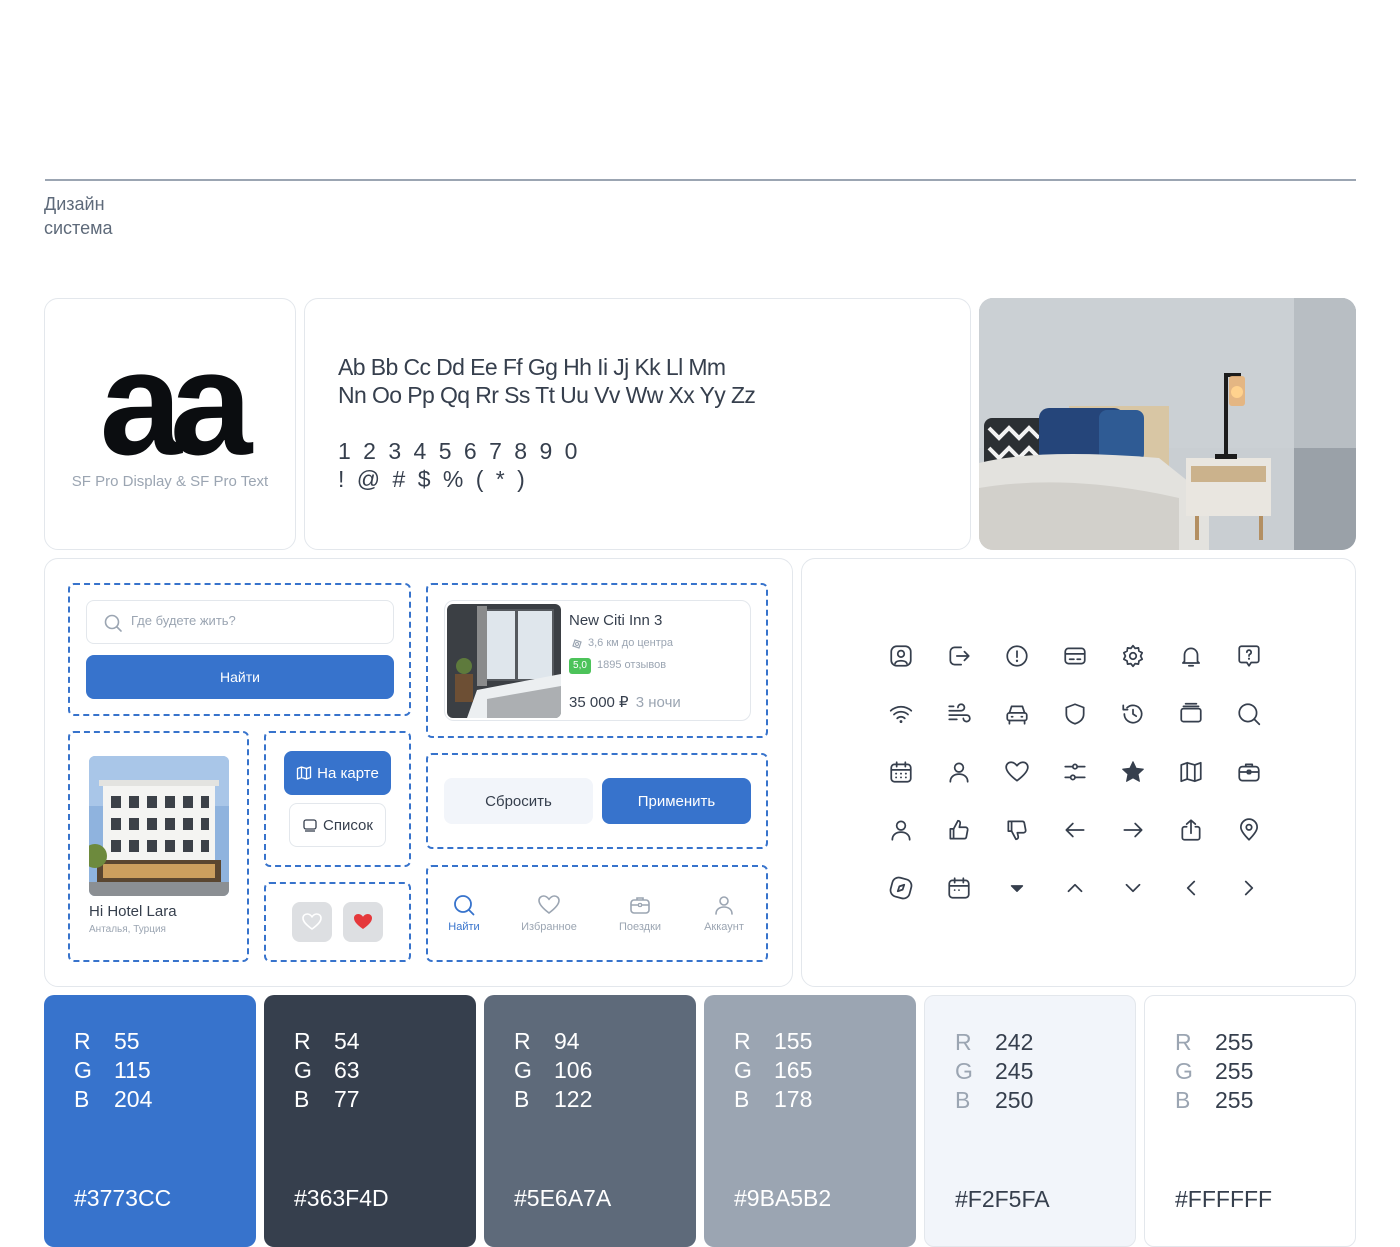 The image size is (1400, 1247). I want to click on alphabet-line-1: Ab Bb Cc Dd Ee Ff Gg Hh Ii Jj Kk Ll Mm, so click(532, 367).